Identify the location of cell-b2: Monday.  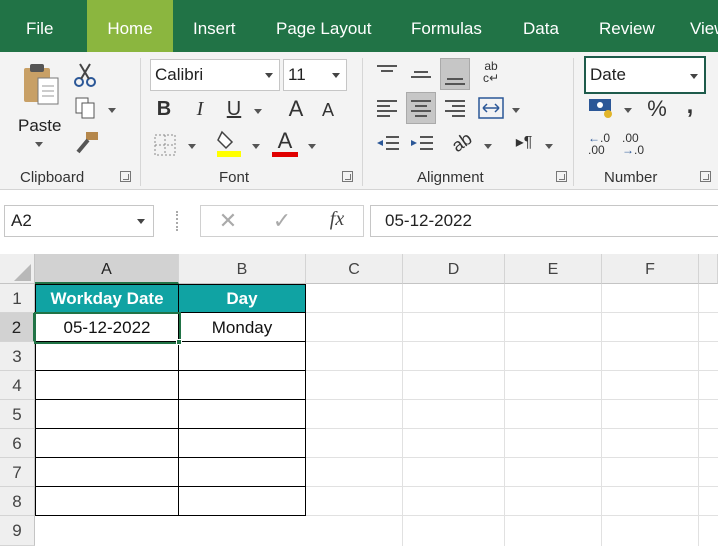
(242, 327).